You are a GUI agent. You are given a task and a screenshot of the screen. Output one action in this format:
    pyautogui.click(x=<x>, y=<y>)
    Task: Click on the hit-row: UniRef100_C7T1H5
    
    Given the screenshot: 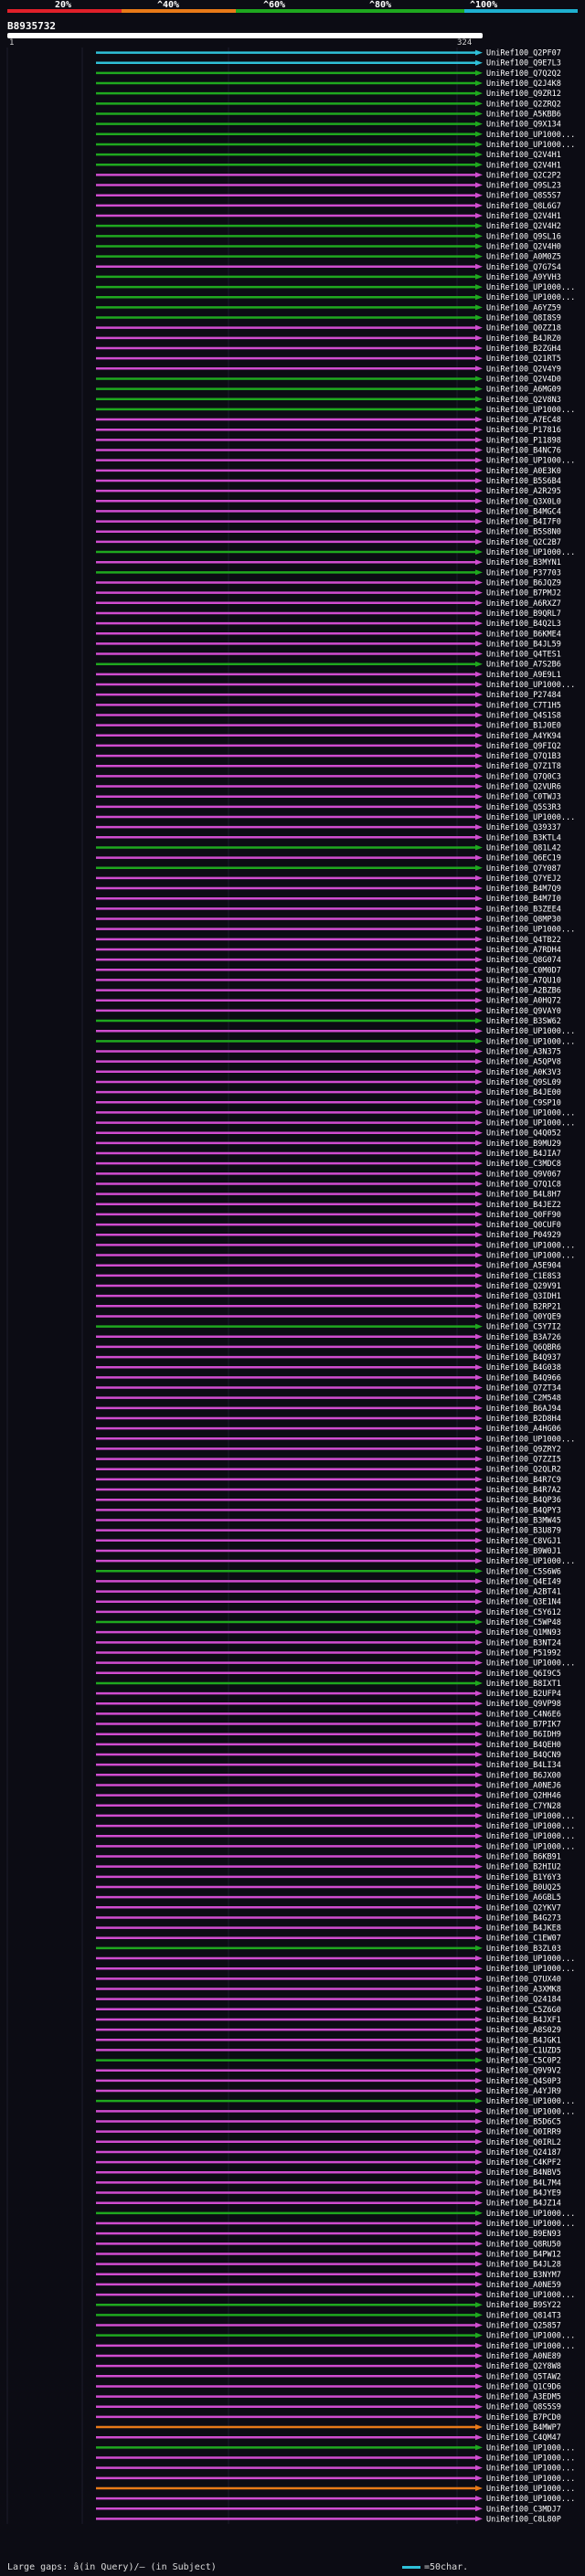 What is the action you would take?
    pyautogui.click(x=328, y=705)
    